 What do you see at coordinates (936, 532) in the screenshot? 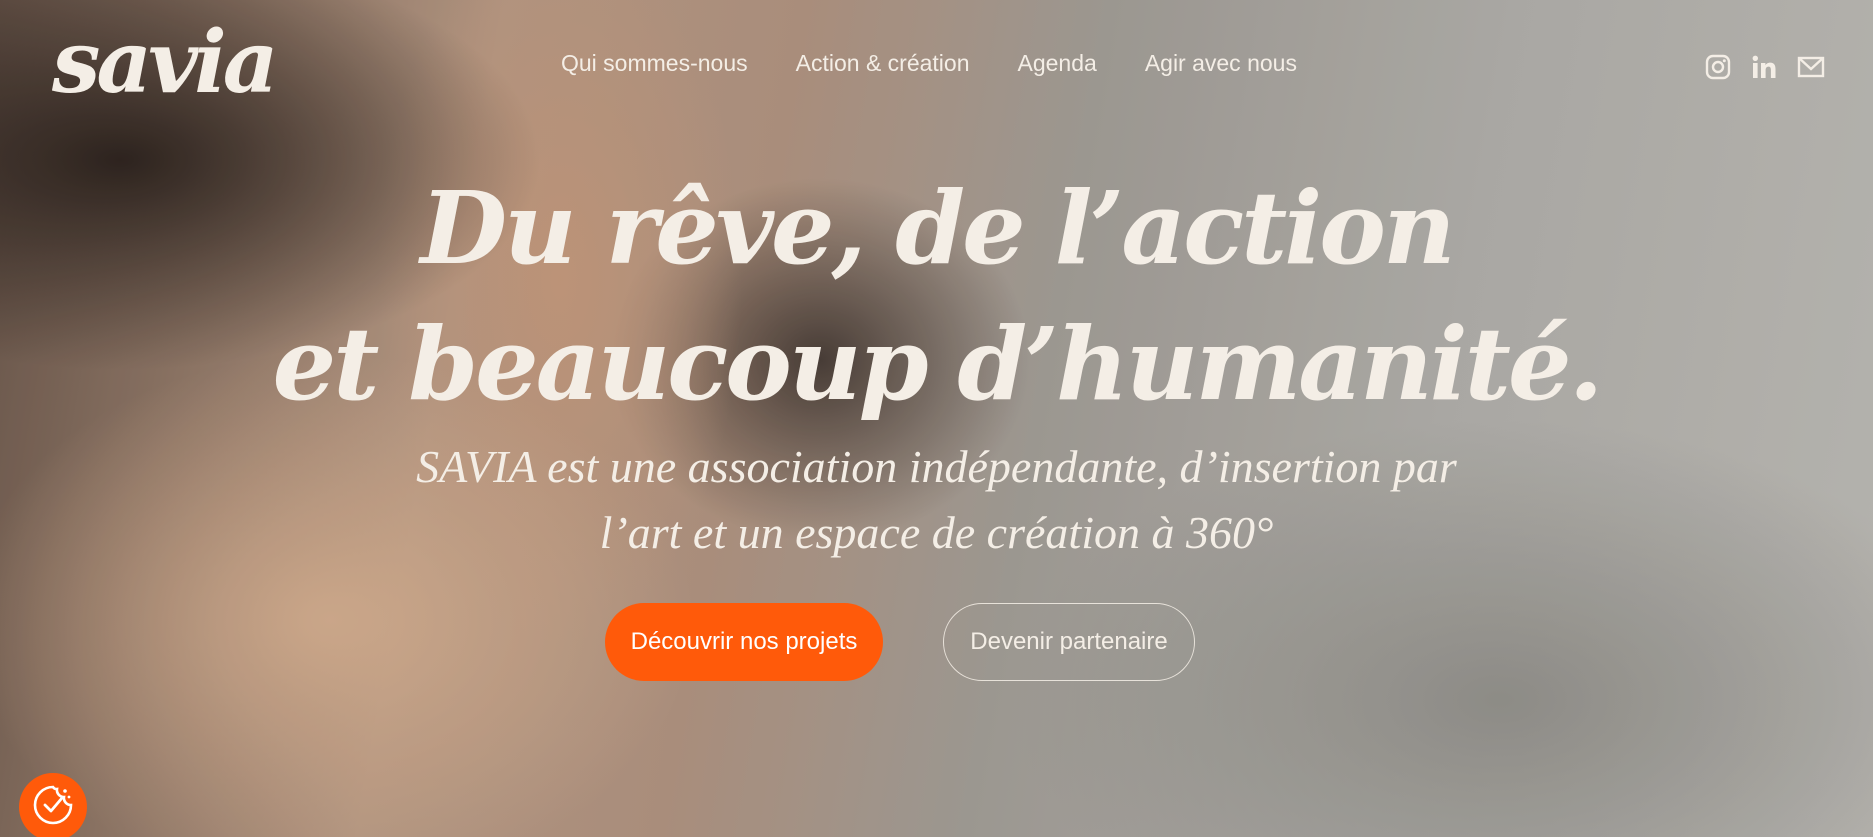
I see `hero-subtitle-line-2: l’art et un espace de création à 360°` at bounding box center [936, 532].